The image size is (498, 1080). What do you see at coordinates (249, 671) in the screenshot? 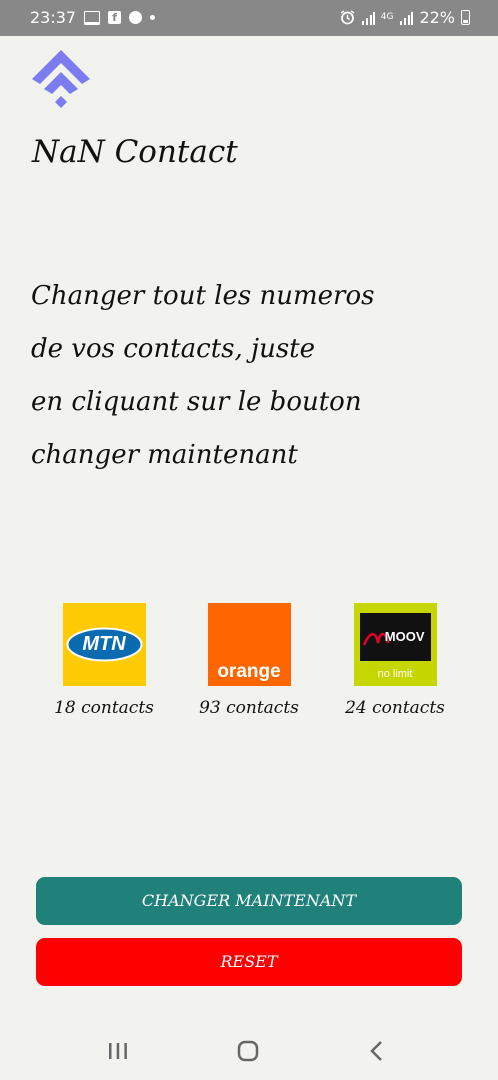
I see `orange-logo-text: orange` at bounding box center [249, 671].